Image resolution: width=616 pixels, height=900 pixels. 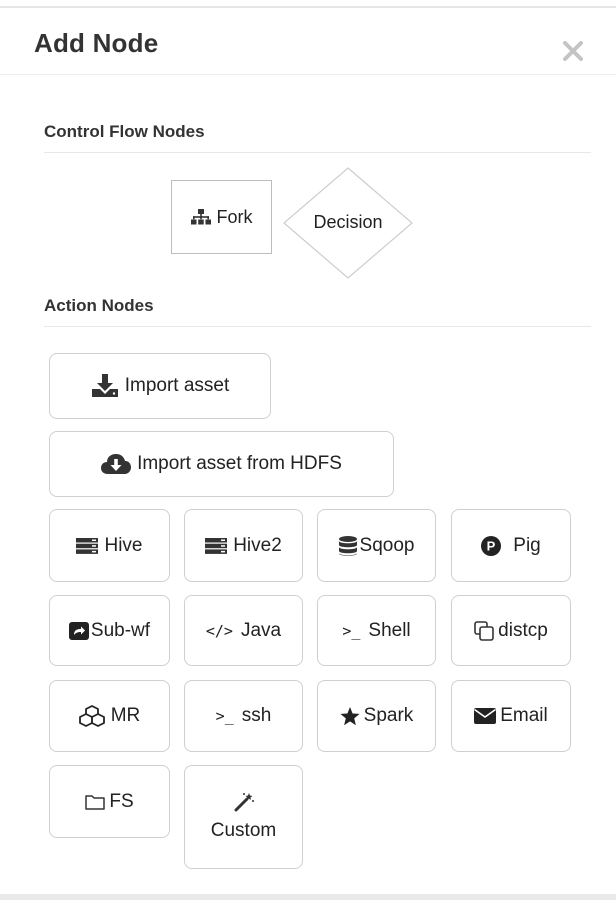 What do you see at coordinates (256, 715) in the screenshot?
I see `ssh-label: ssh` at bounding box center [256, 715].